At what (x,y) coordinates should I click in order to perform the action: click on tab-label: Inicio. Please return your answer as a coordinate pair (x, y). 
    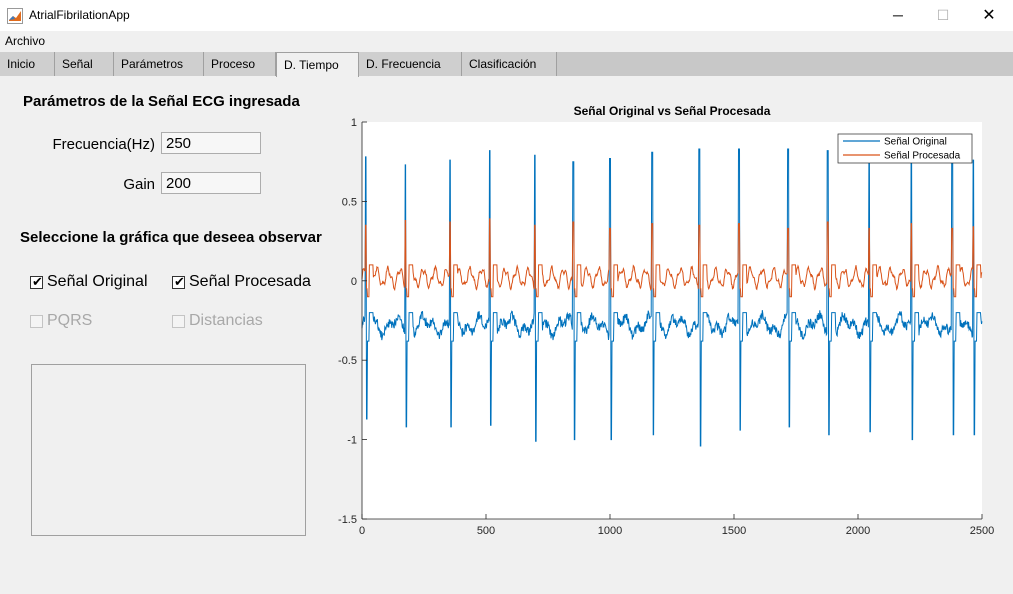
    Looking at the image, I should click on (21, 64).